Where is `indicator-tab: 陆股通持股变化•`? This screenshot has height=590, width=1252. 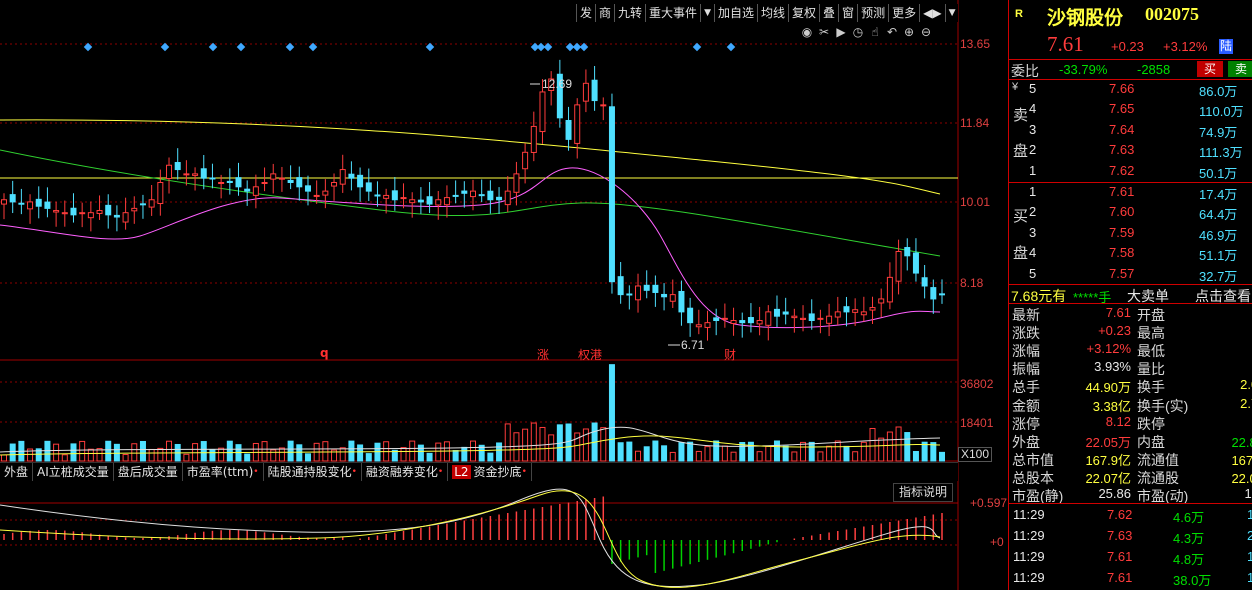
indicator-tab: 陆股通持股变化• is located at coordinates (313, 472).